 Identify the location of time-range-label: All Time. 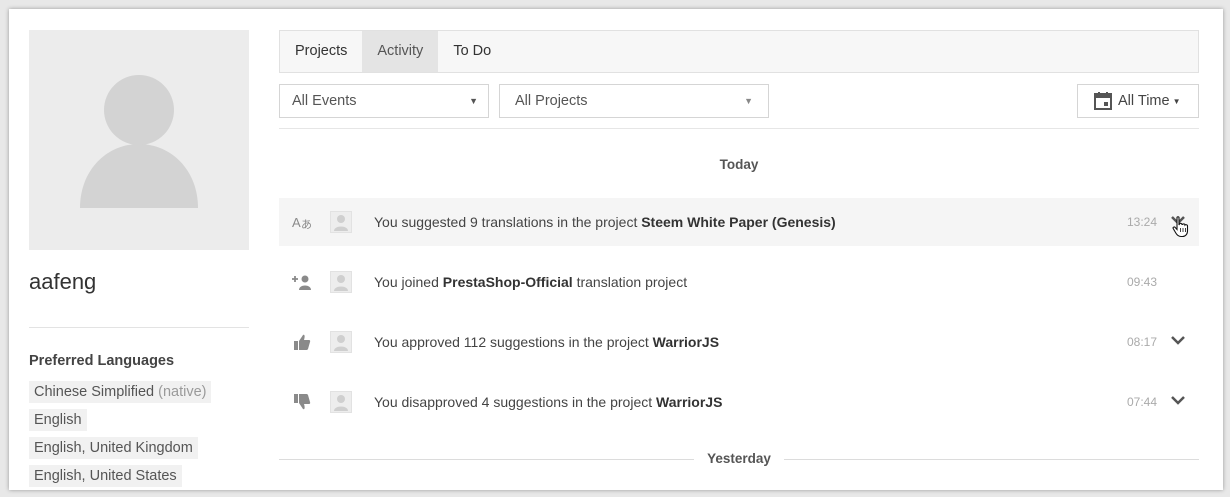
(1144, 101).